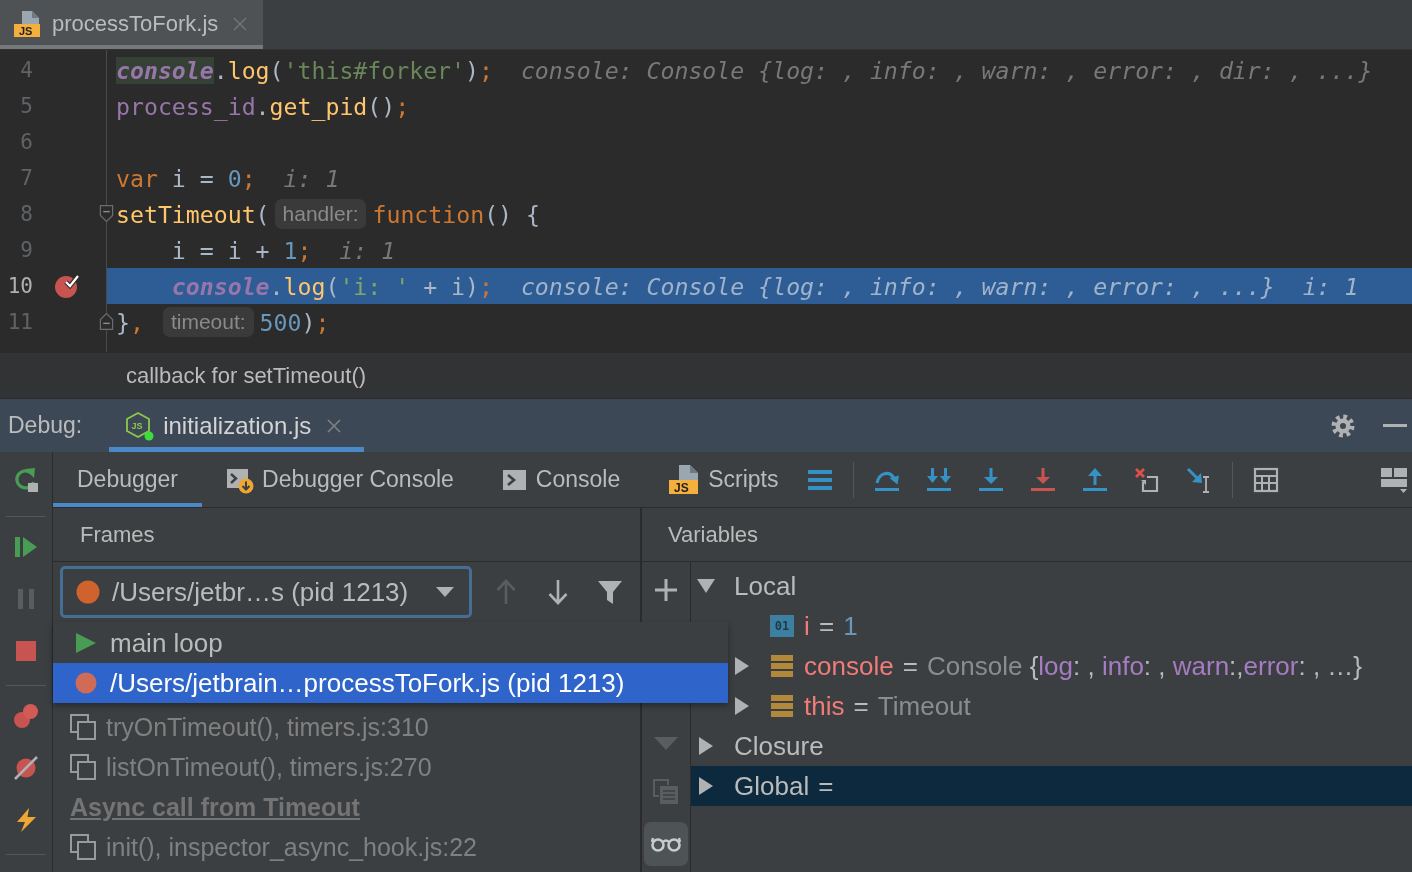  Describe the element at coordinates (723, 479) in the screenshot. I see `view-tab: JS Scripts` at that location.